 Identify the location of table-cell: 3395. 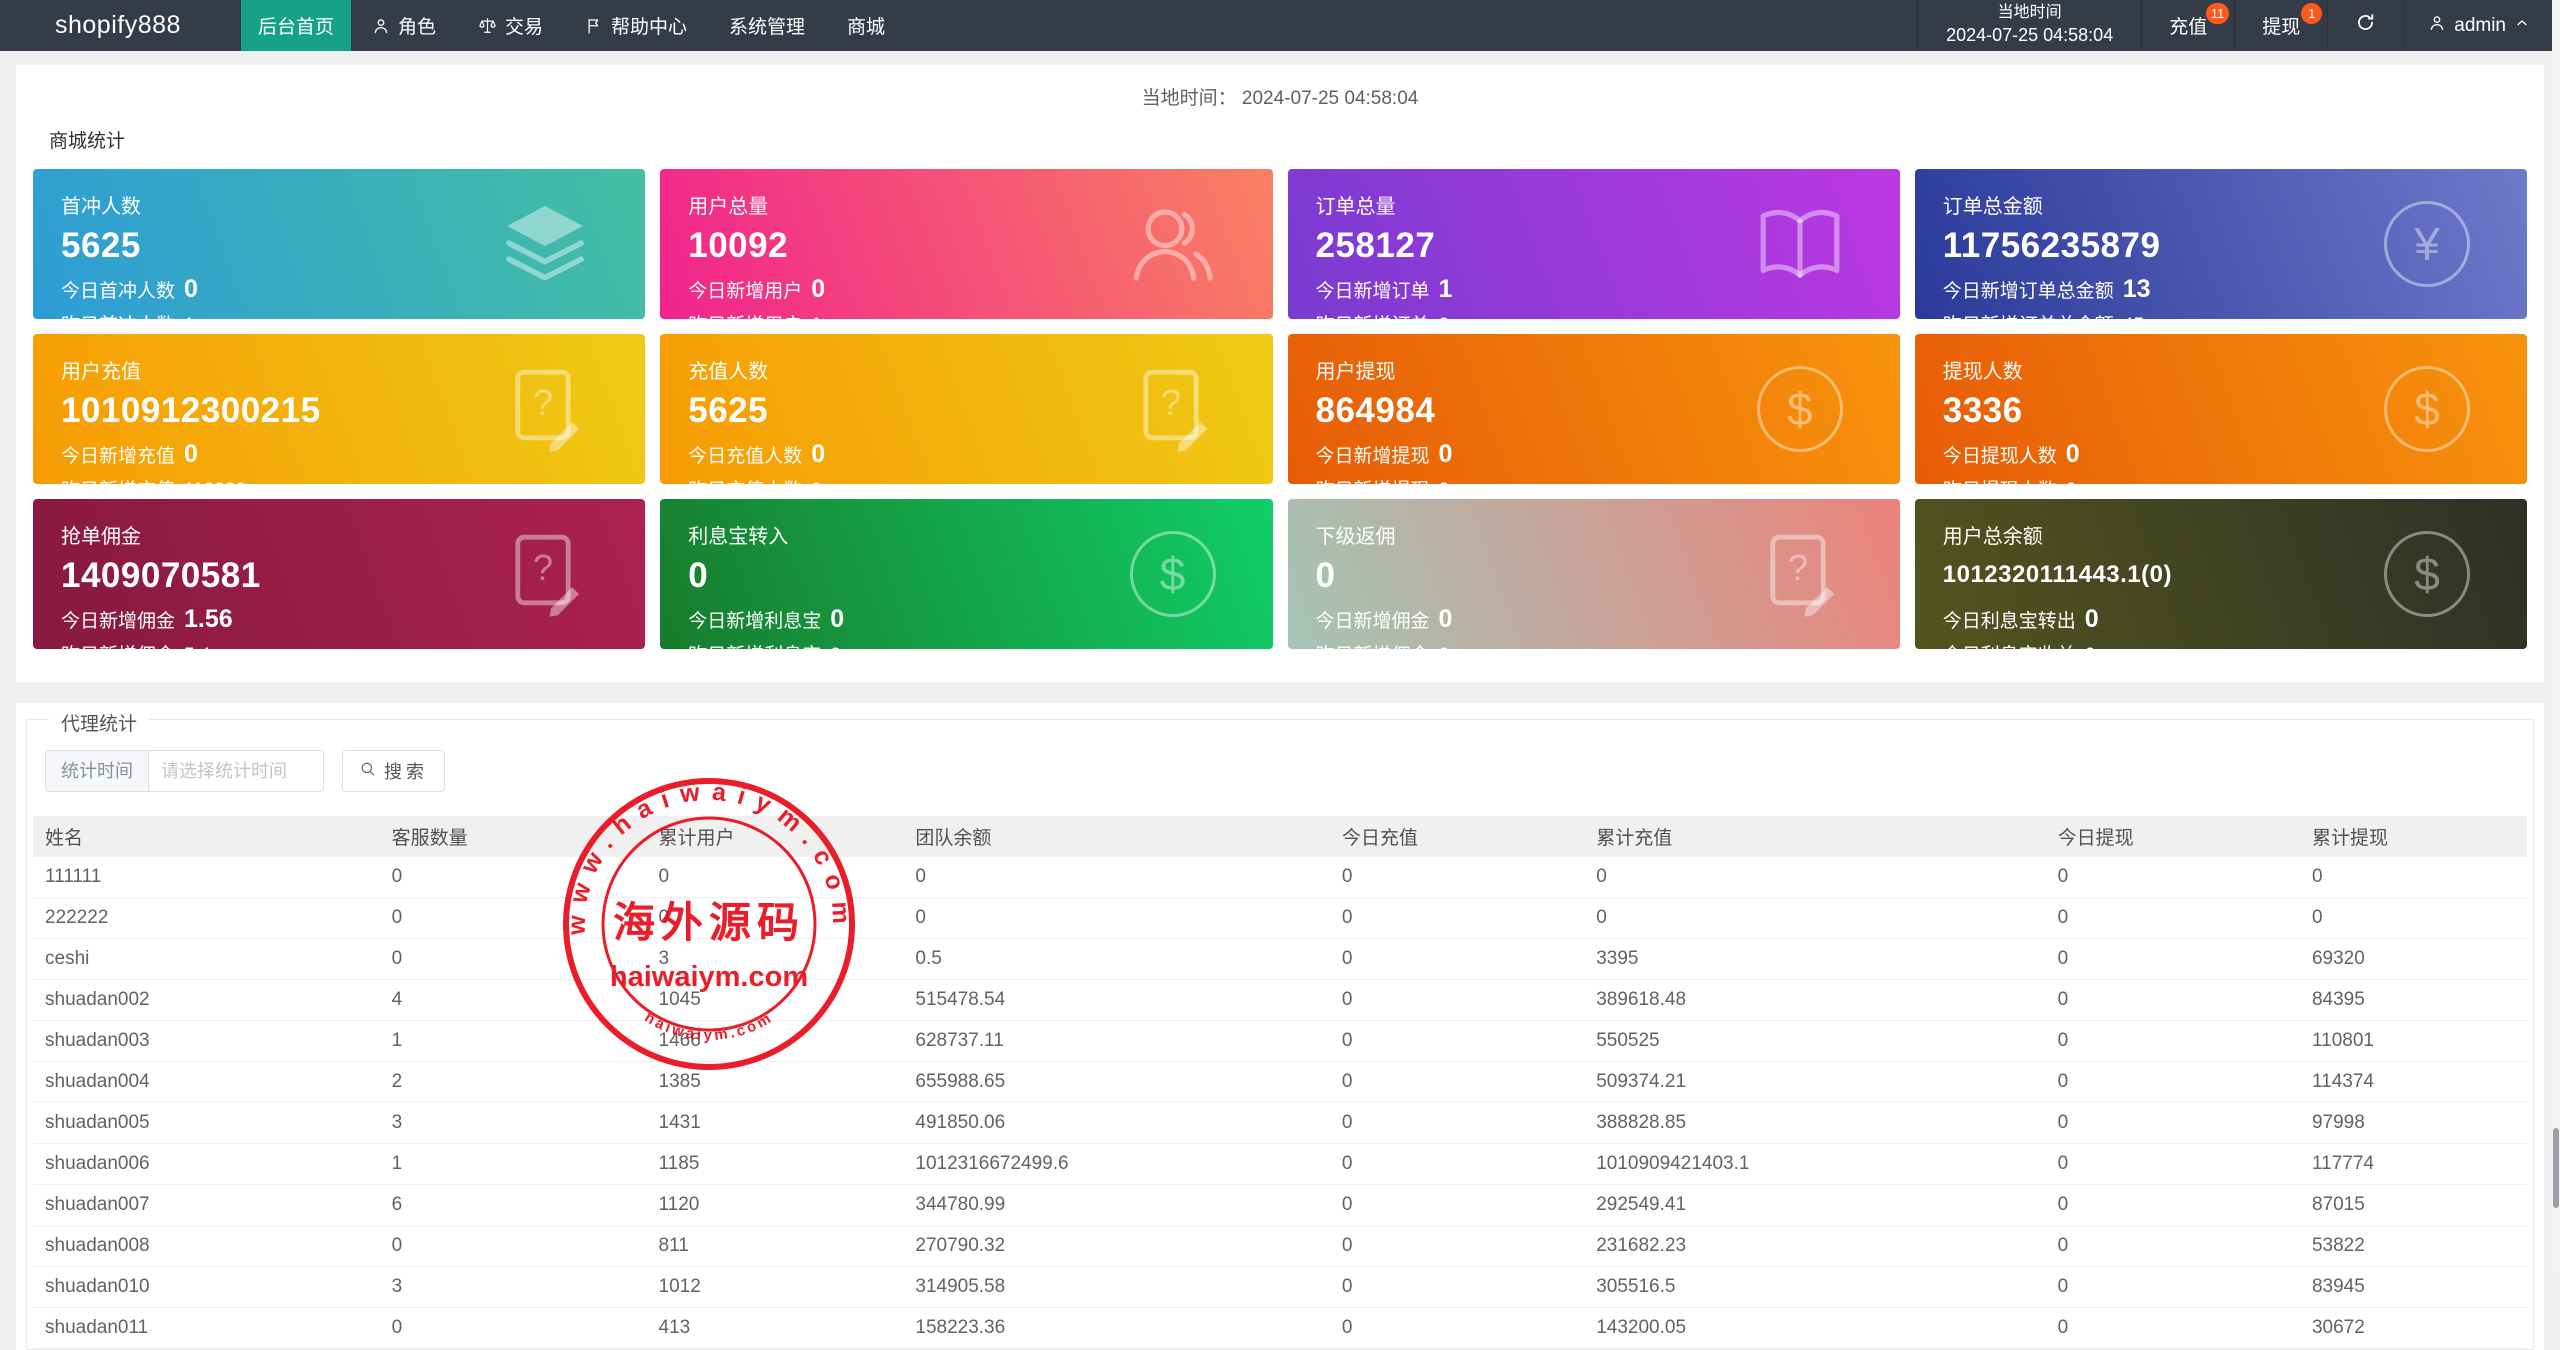
(1814, 959).